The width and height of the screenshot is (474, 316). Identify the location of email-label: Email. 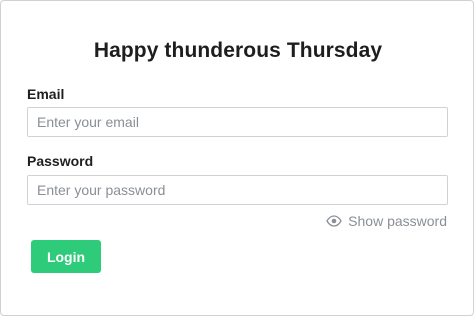
(46, 94).